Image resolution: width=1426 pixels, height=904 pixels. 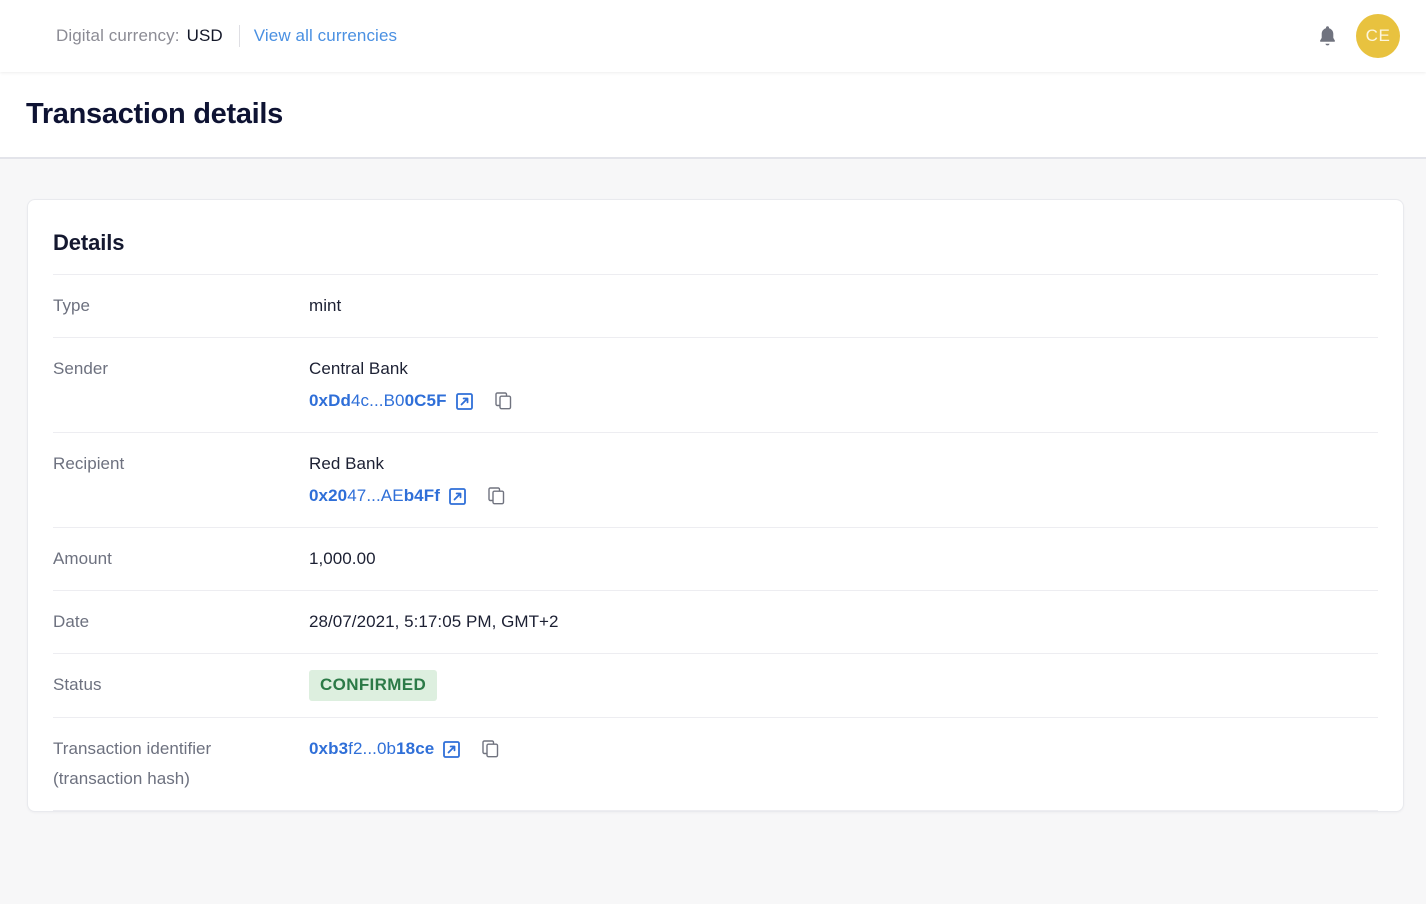 What do you see at coordinates (71, 621) in the screenshot?
I see `detail-label-date: Date` at bounding box center [71, 621].